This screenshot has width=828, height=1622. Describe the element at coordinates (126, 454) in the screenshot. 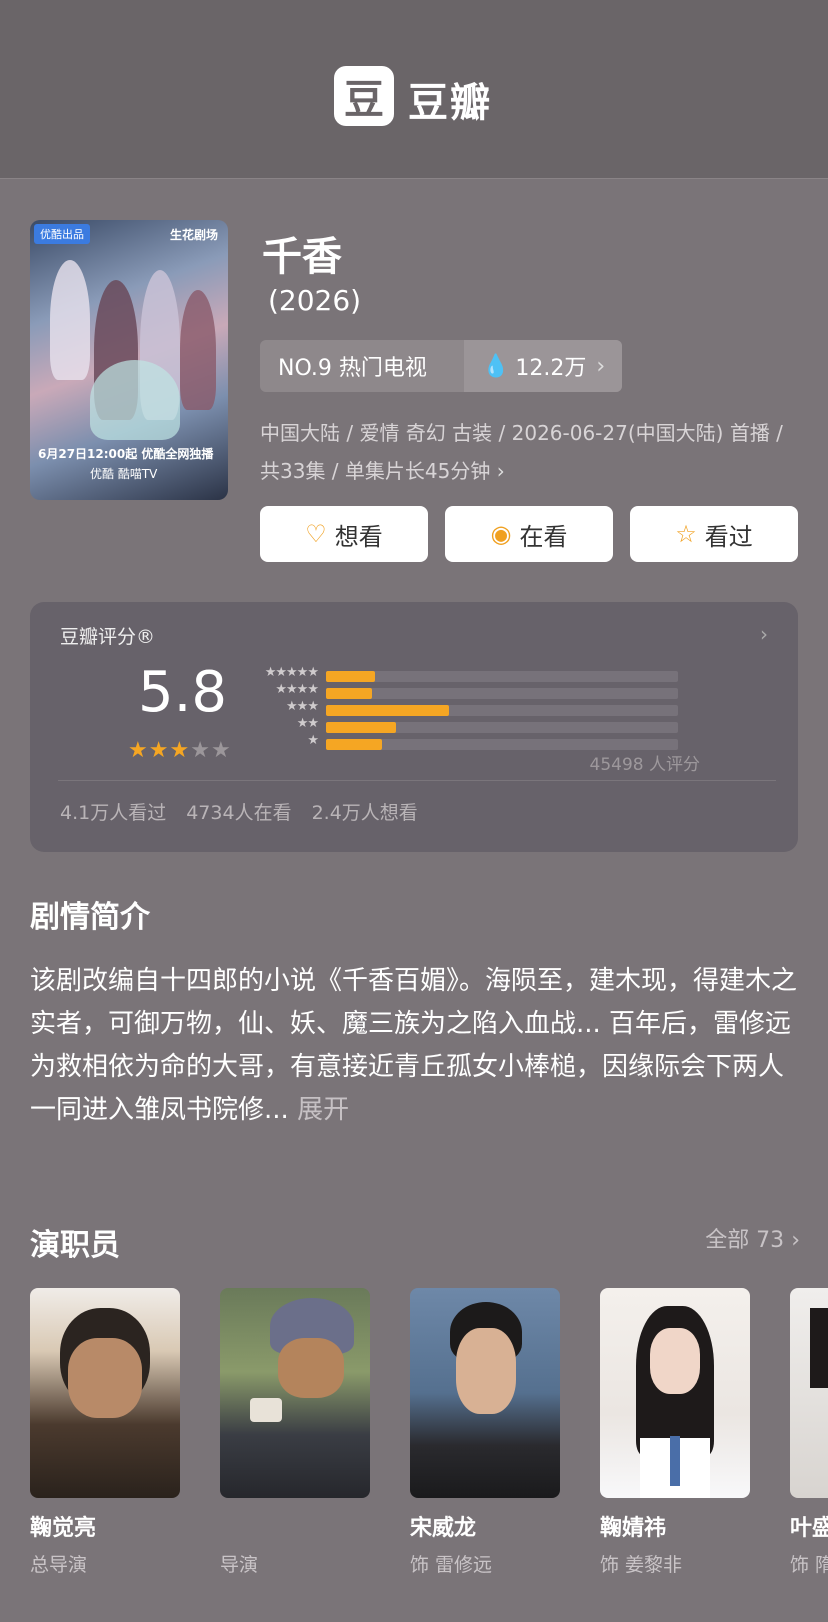

I see `poster-caption: 6月27日12:00起 优酷全网独播` at that location.